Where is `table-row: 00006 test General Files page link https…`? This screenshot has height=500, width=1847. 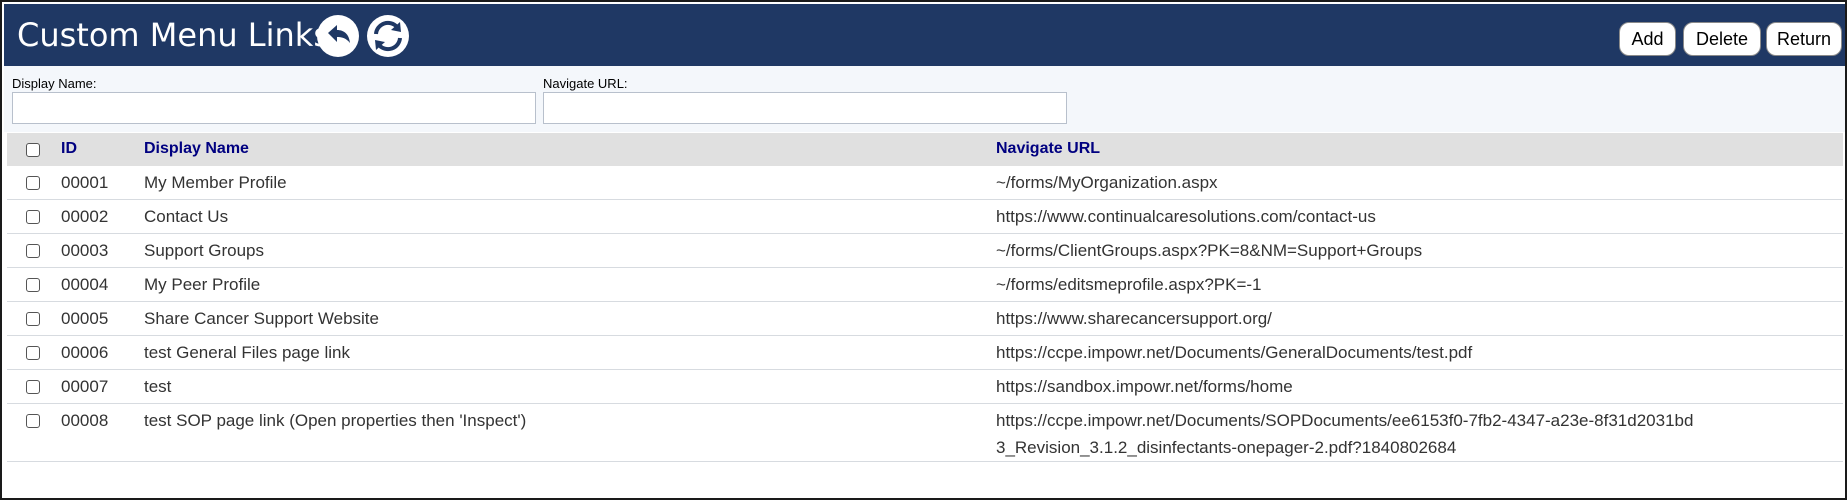
table-row: 00006 test General Files page link https… is located at coordinates (925, 353).